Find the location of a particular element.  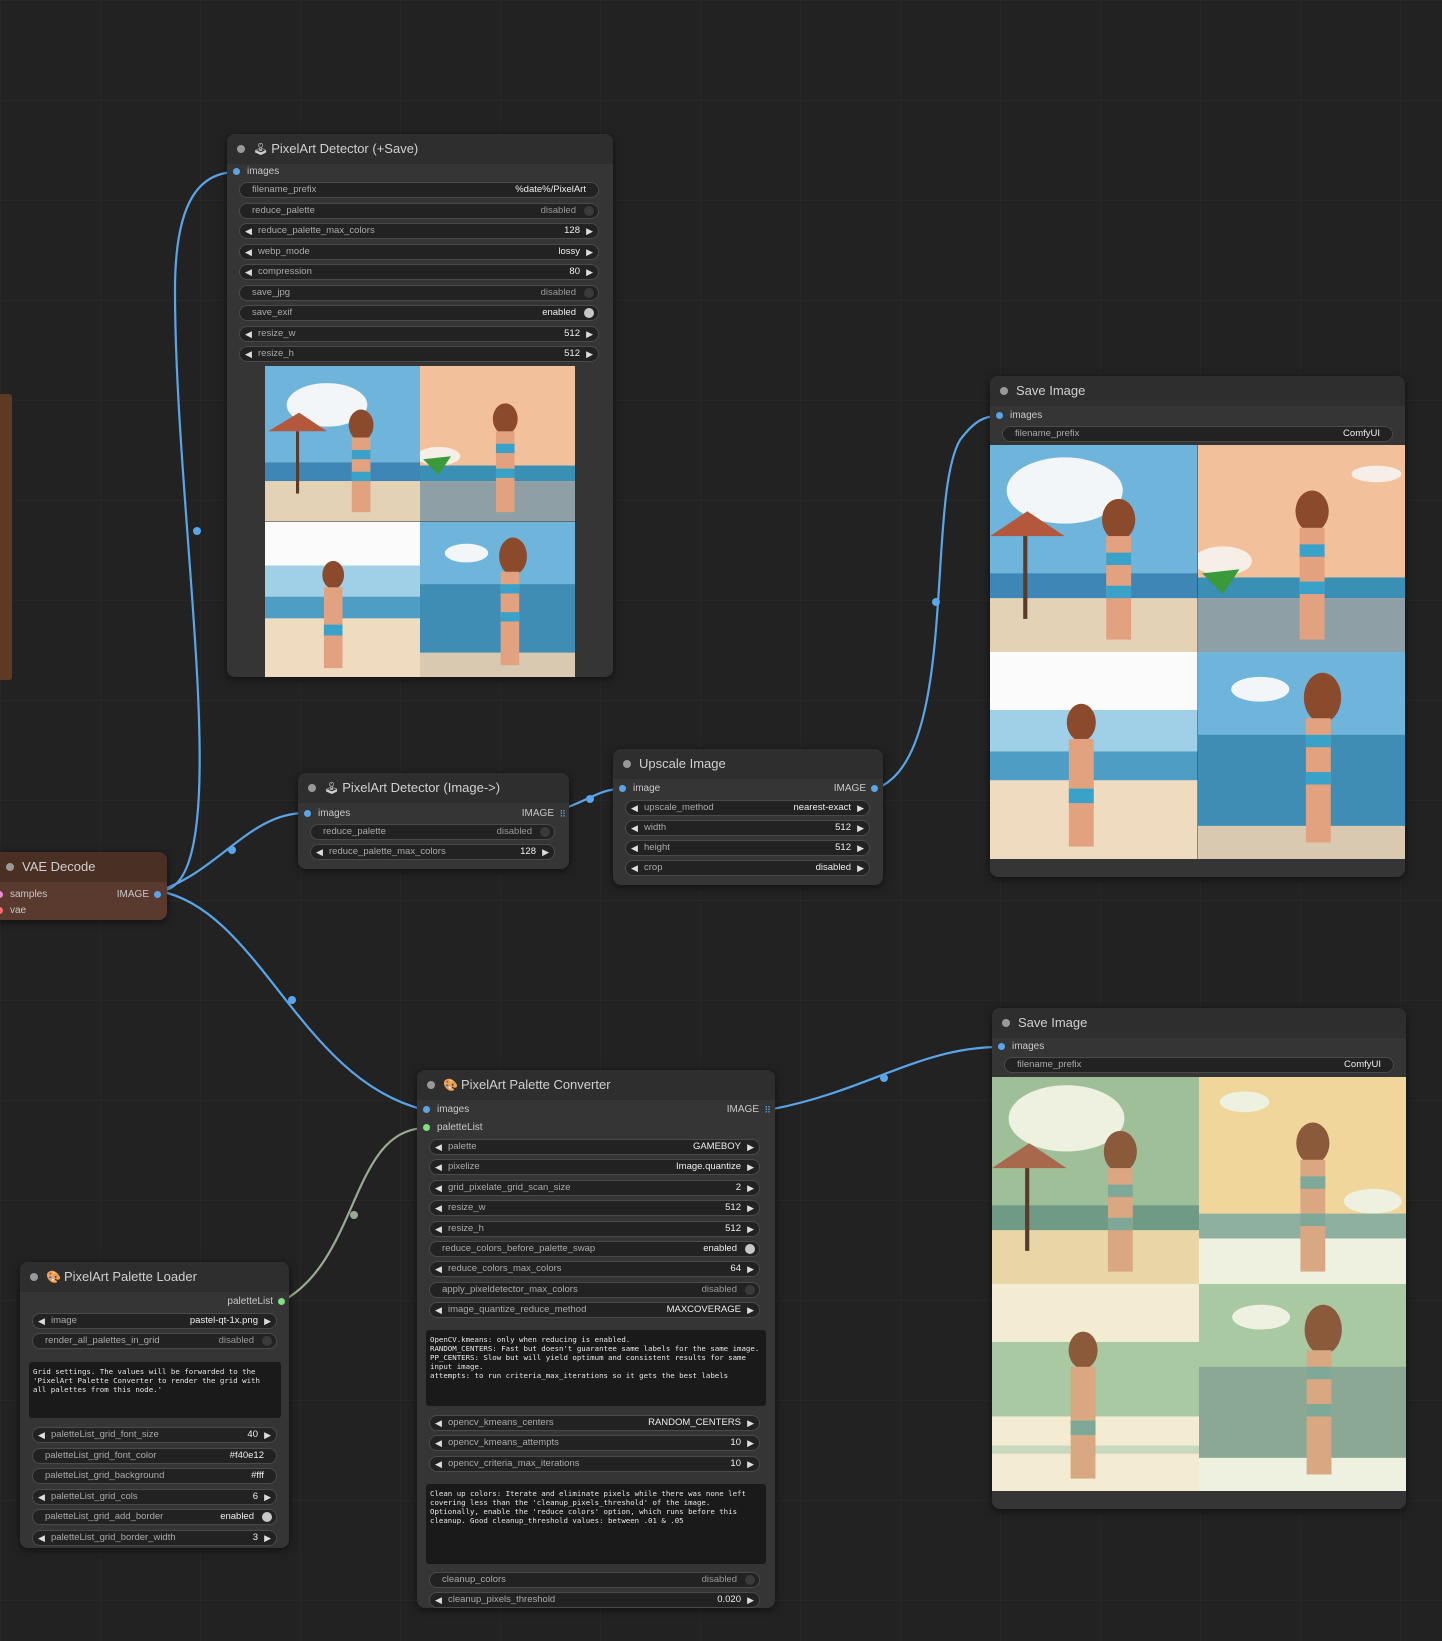

node-title-bar: 🕹 PixelArt Detector (+Save) is located at coordinates (420, 149).